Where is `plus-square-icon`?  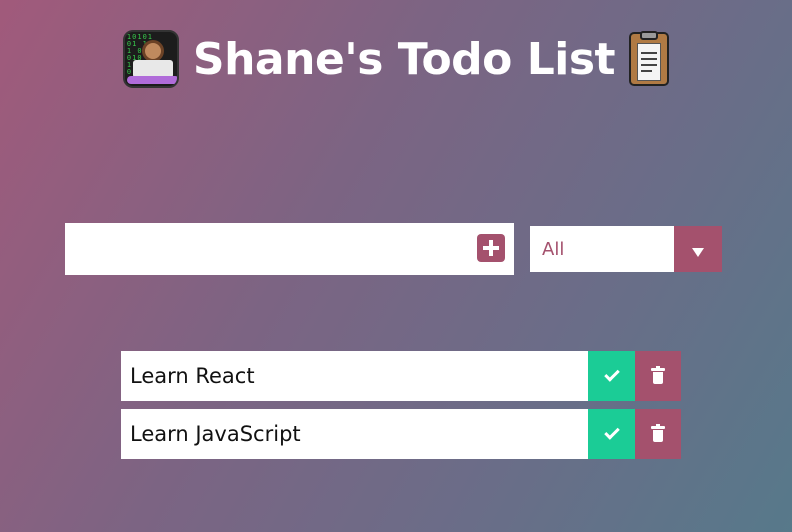 plus-square-icon is located at coordinates (491, 248).